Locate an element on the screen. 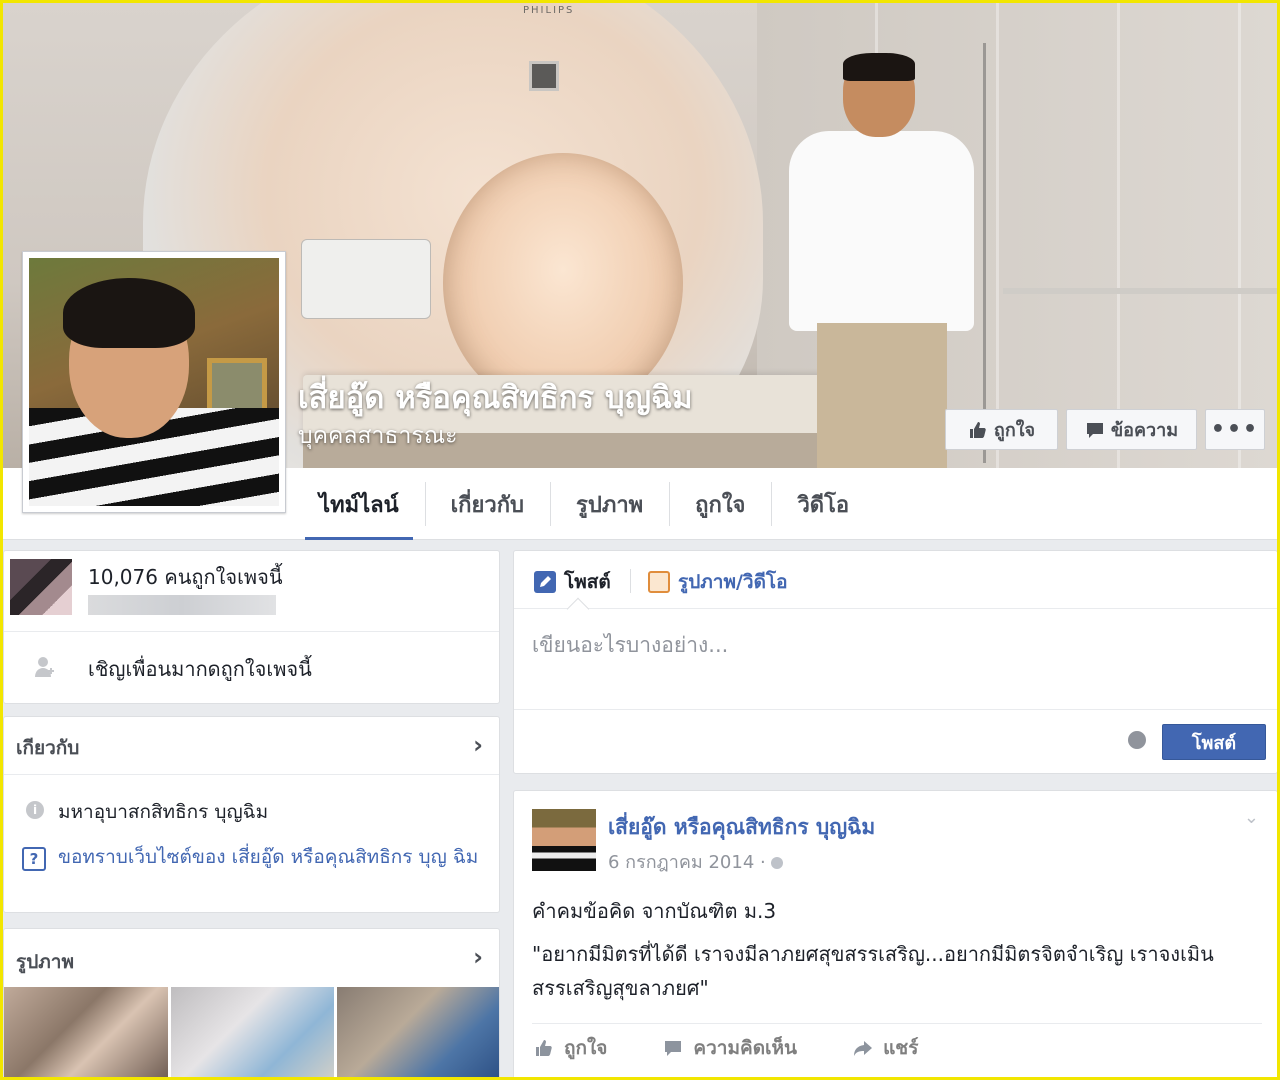 The width and height of the screenshot is (1280, 1080). message-button: ข้อความ is located at coordinates (1131, 429).